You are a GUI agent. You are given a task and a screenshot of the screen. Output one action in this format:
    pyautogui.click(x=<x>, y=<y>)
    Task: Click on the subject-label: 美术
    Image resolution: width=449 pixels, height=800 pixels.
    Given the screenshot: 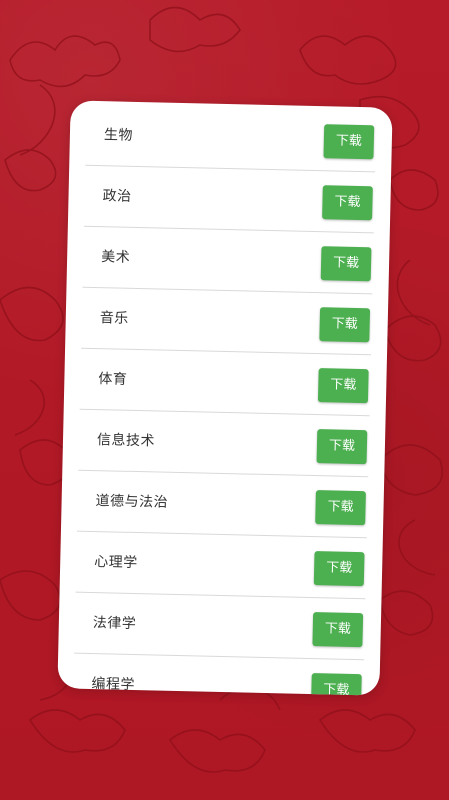 What is the action you would take?
    pyautogui.click(x=115, y=257)
    